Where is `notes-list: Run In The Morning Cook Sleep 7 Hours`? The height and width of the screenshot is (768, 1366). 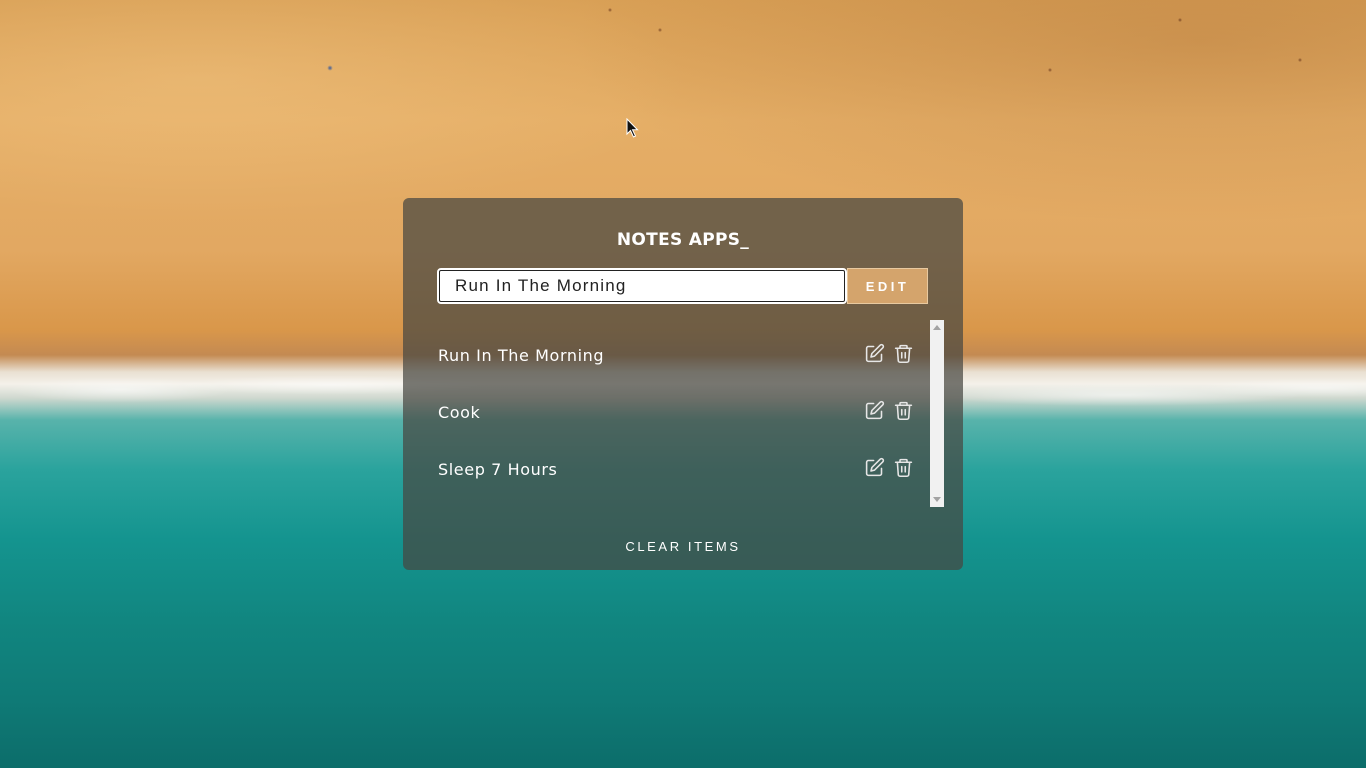 notes-list: Run In The Morning Cook Sleep 7 Hours is located at coordinates (683, 413).